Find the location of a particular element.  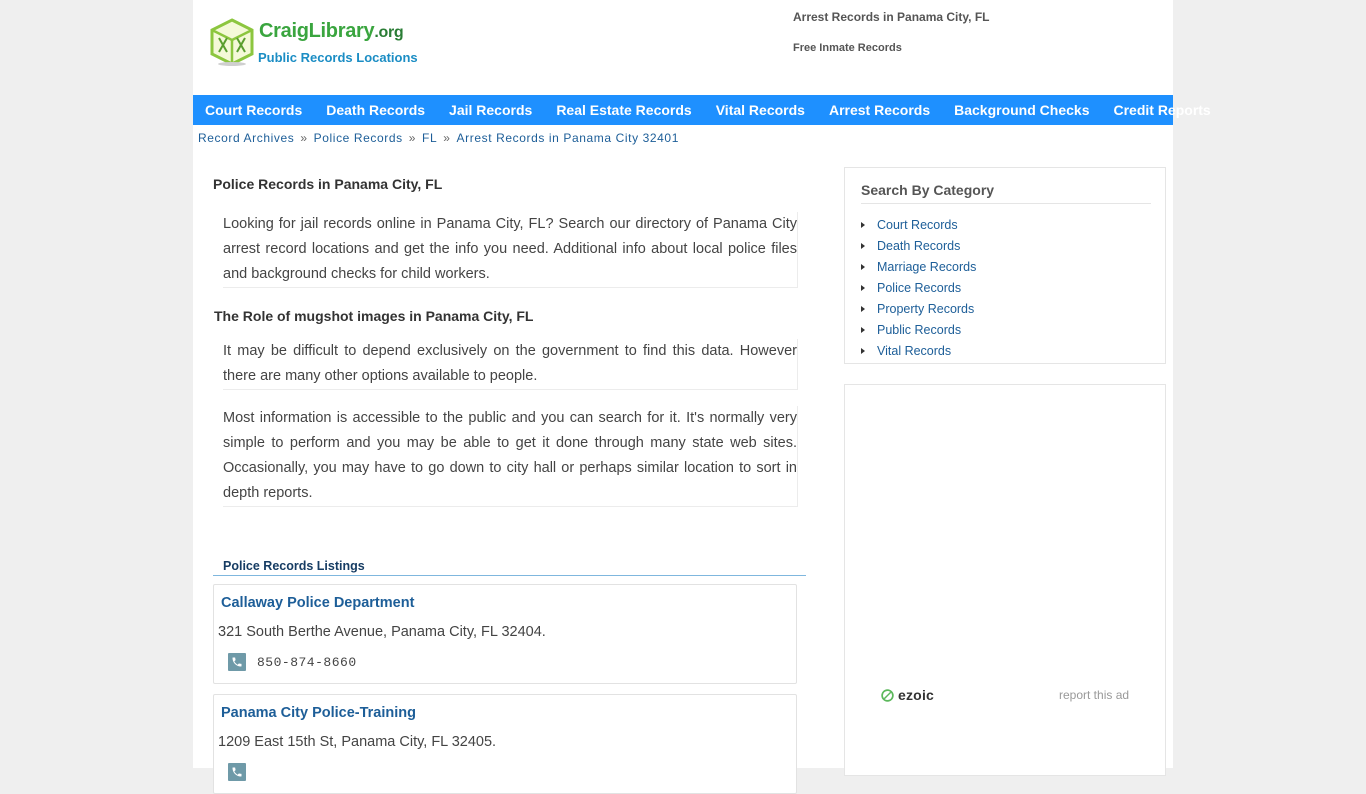

logo-brand: CraigLibrary.org is located at coordinates (331, 31).